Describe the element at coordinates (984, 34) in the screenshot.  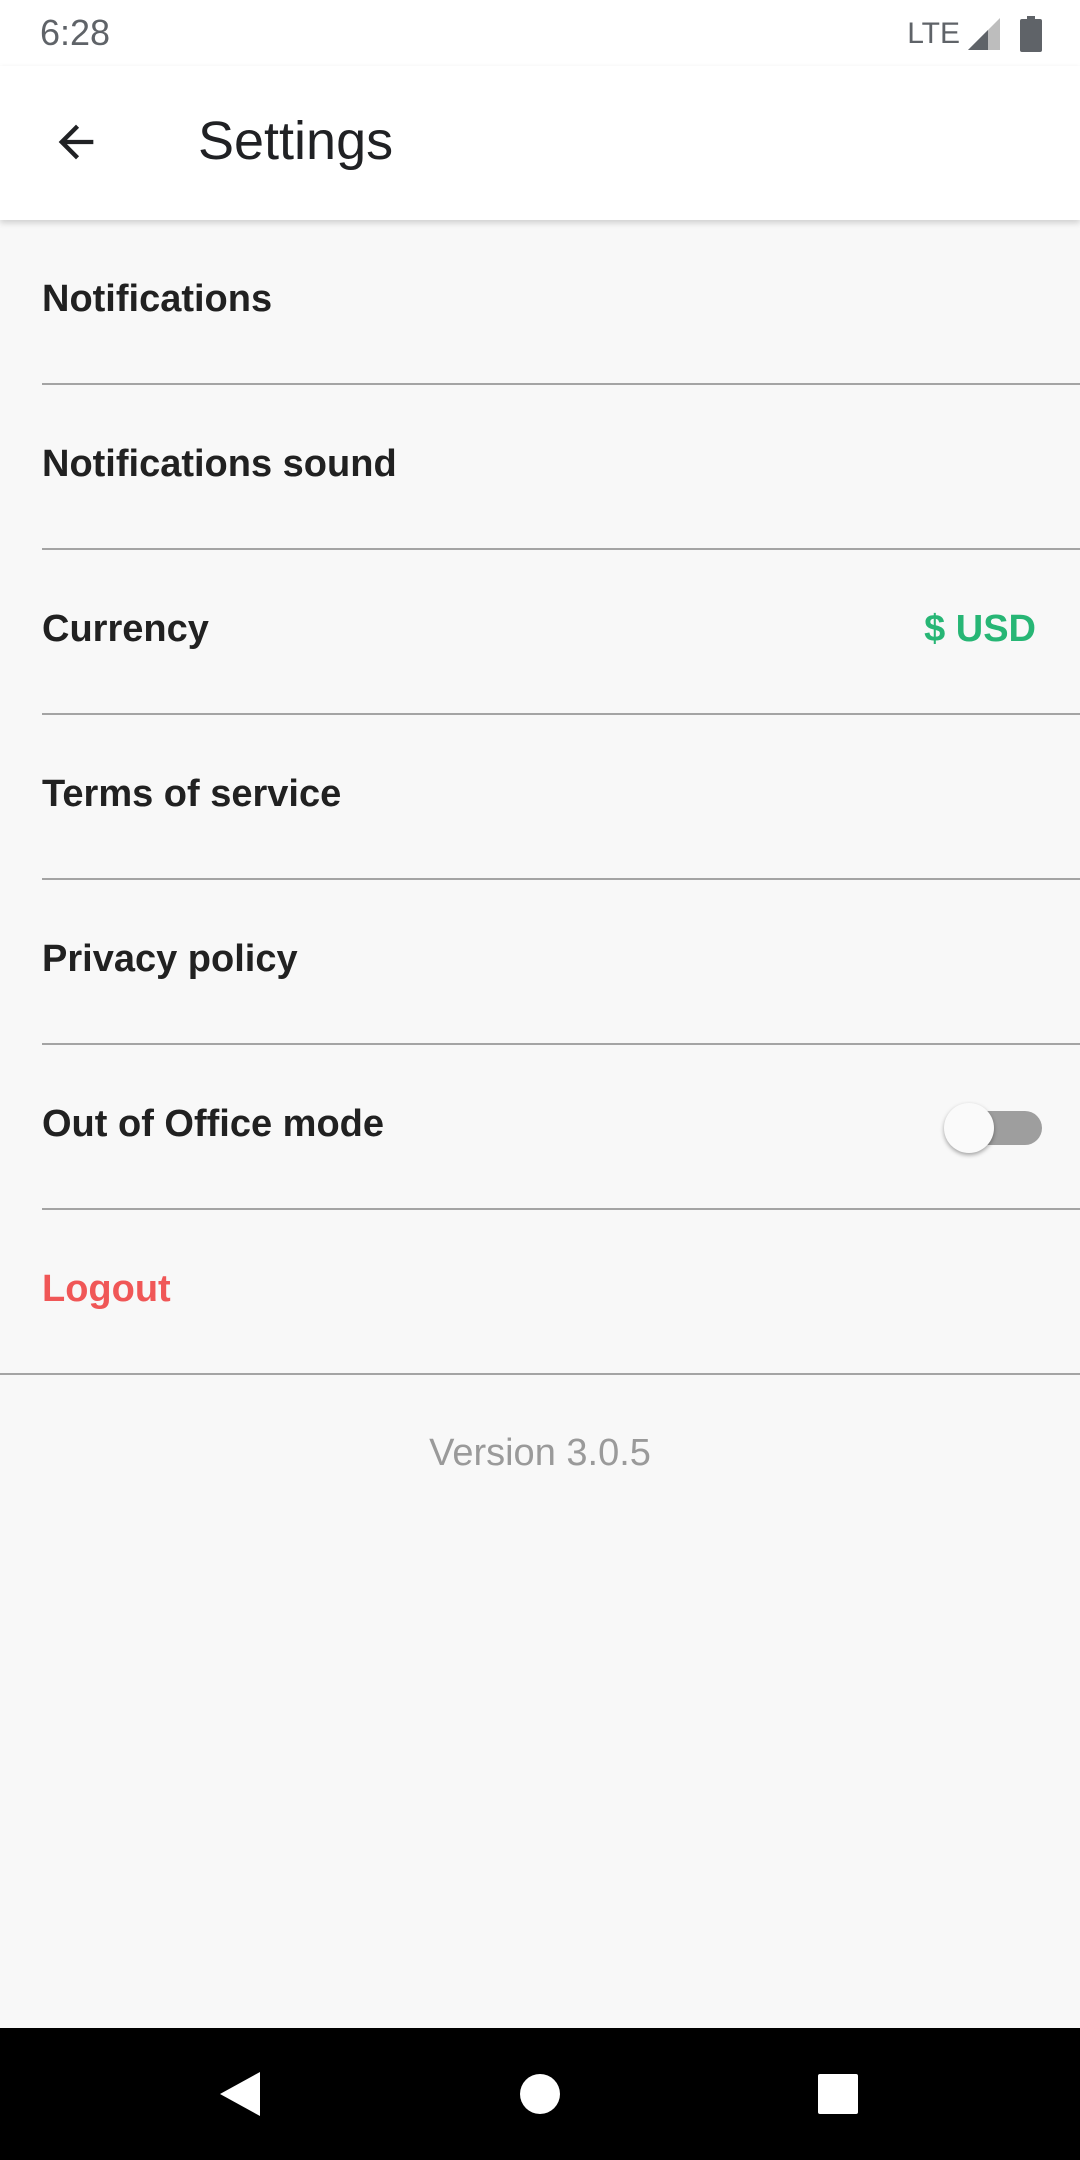
I see `signal-icon` at that location.